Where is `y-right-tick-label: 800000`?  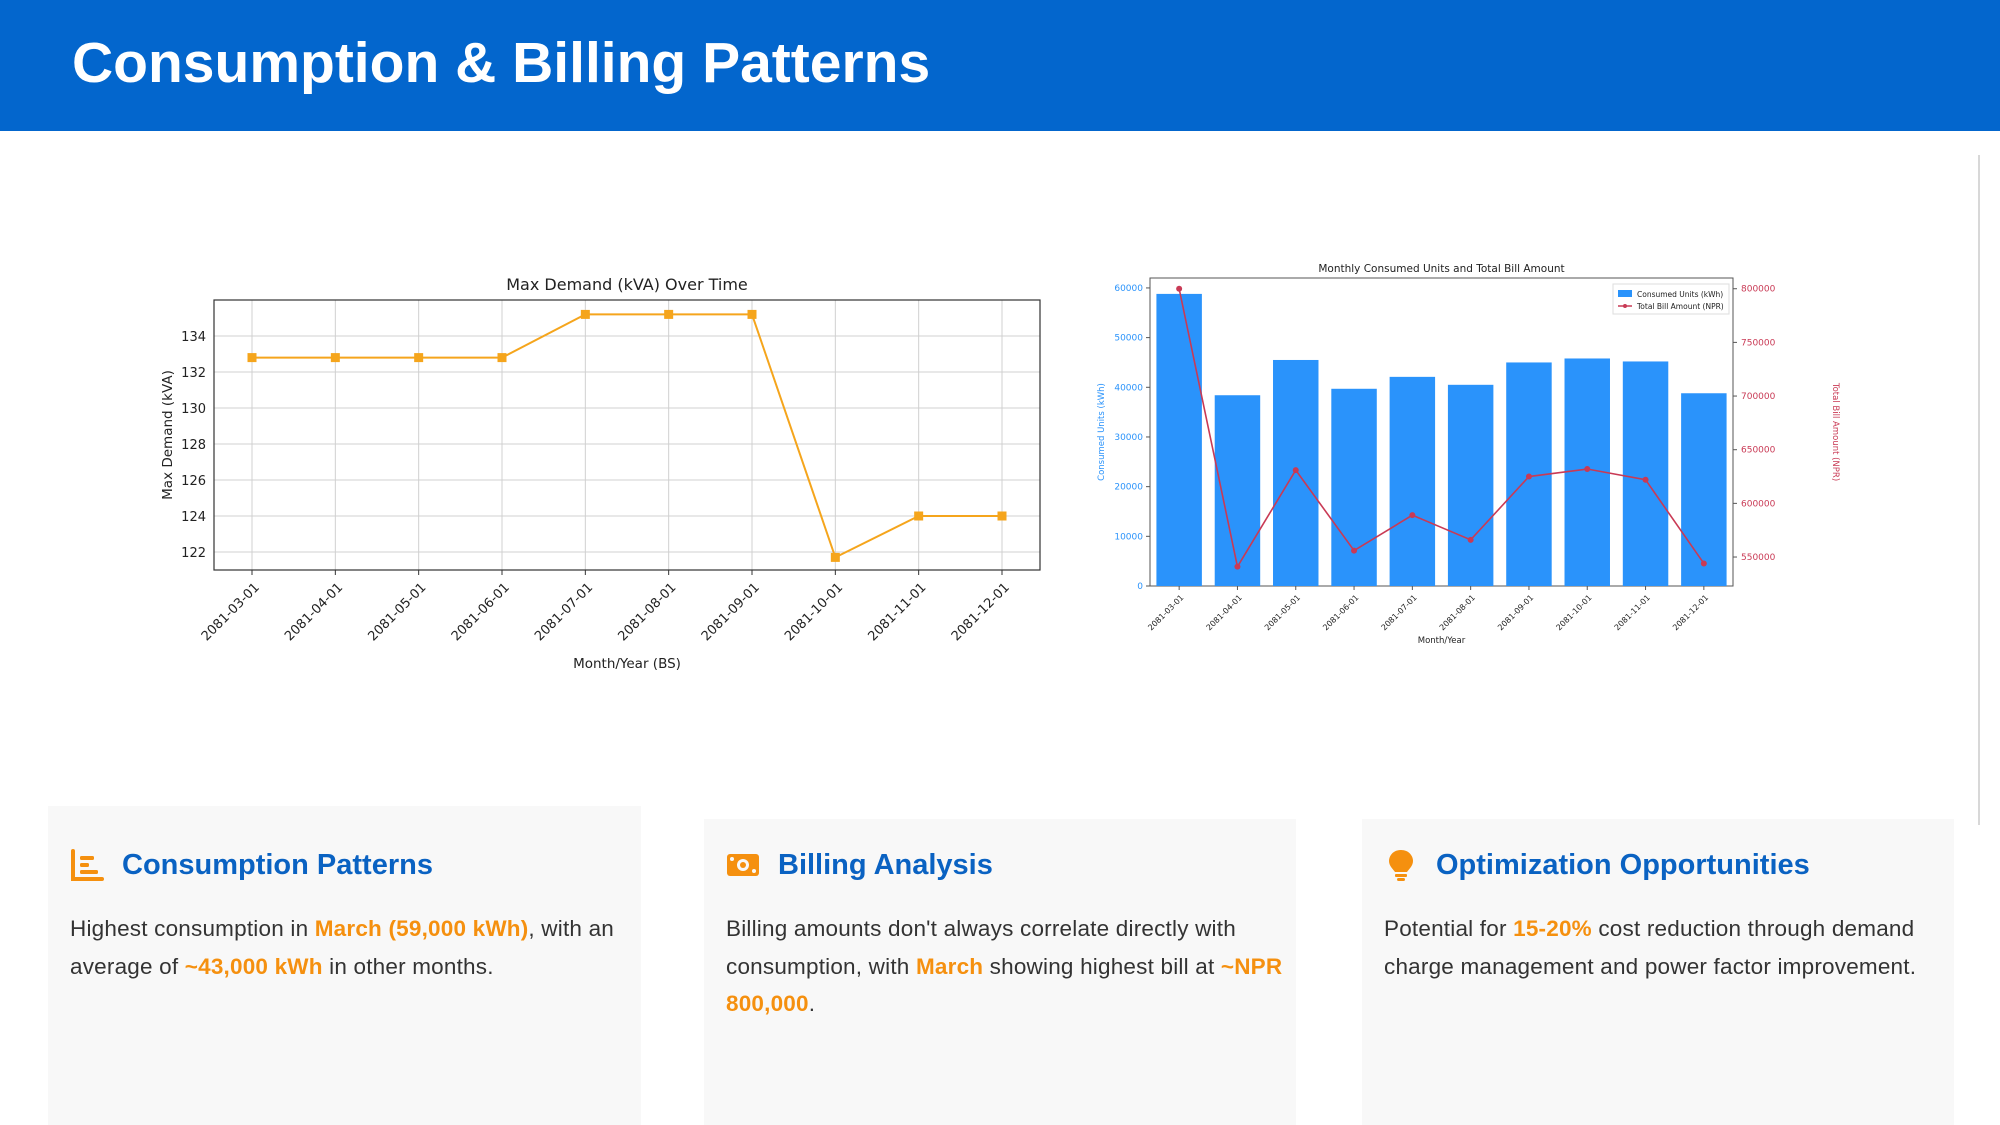
y-right-tick-label: 800000 is located at coordinates (1758, 290).